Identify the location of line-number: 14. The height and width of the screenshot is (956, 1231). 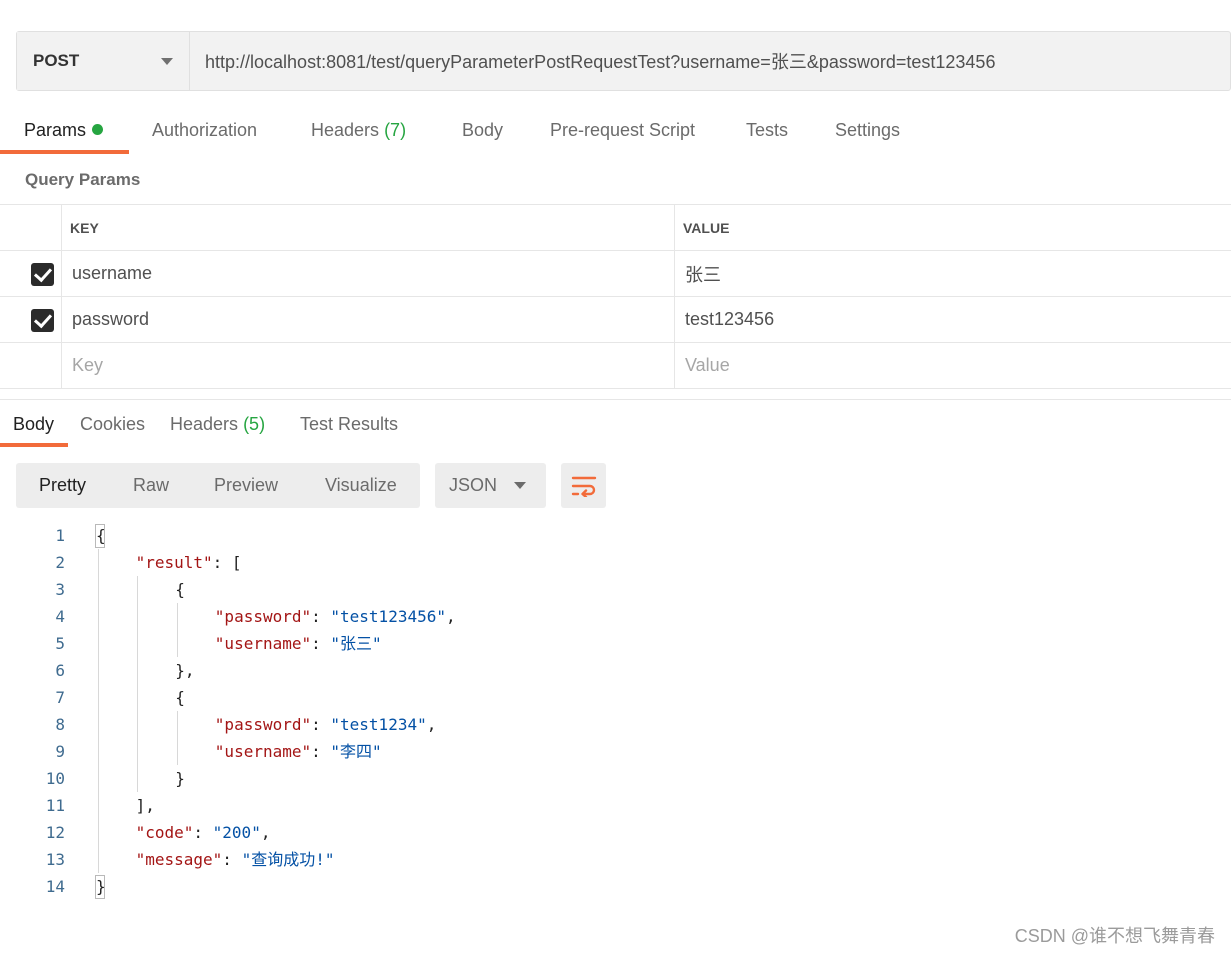
(55, 886).